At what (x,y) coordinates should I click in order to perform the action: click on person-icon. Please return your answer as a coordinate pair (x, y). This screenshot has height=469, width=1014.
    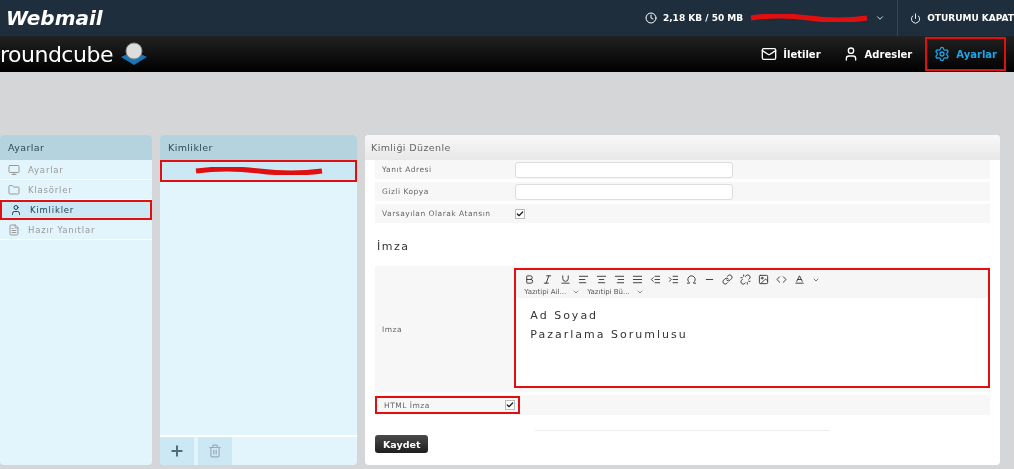
    Looking at the image, I should click on (16, 210).